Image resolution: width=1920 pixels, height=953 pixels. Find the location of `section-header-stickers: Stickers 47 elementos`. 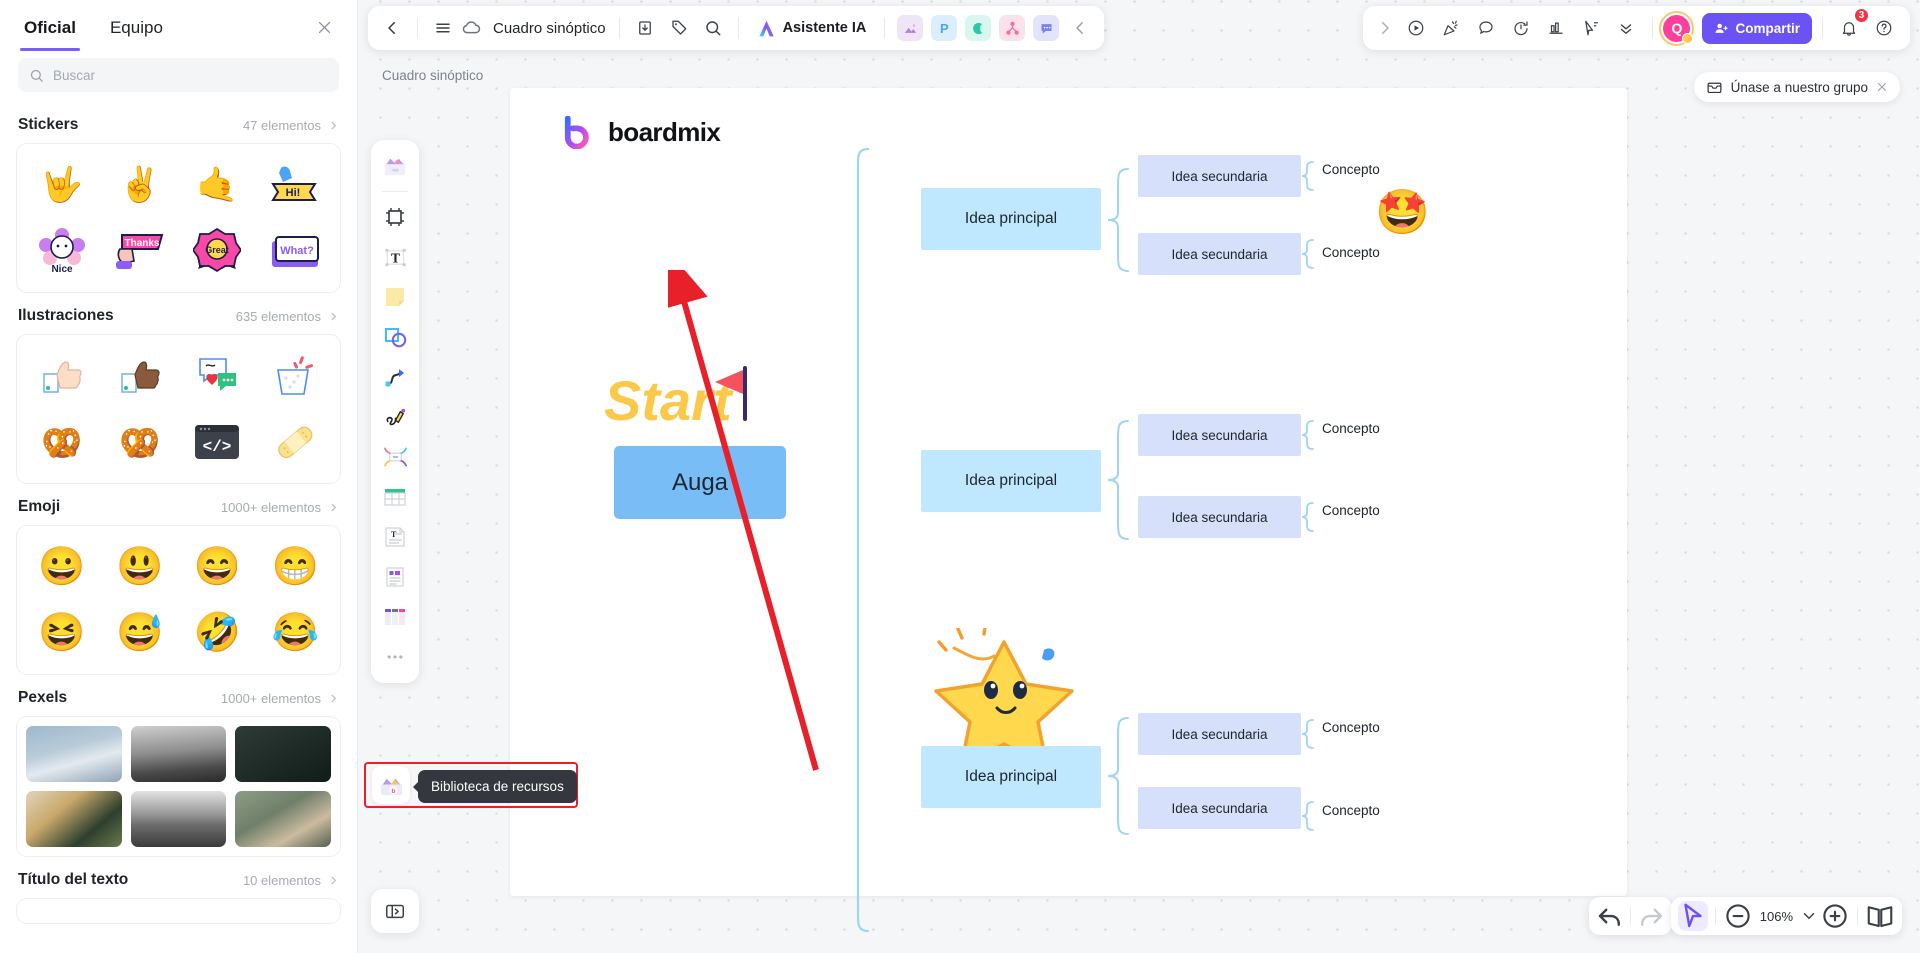

section-header-stickers: Stickers 47 elementos is located at coordinates (178, 122).